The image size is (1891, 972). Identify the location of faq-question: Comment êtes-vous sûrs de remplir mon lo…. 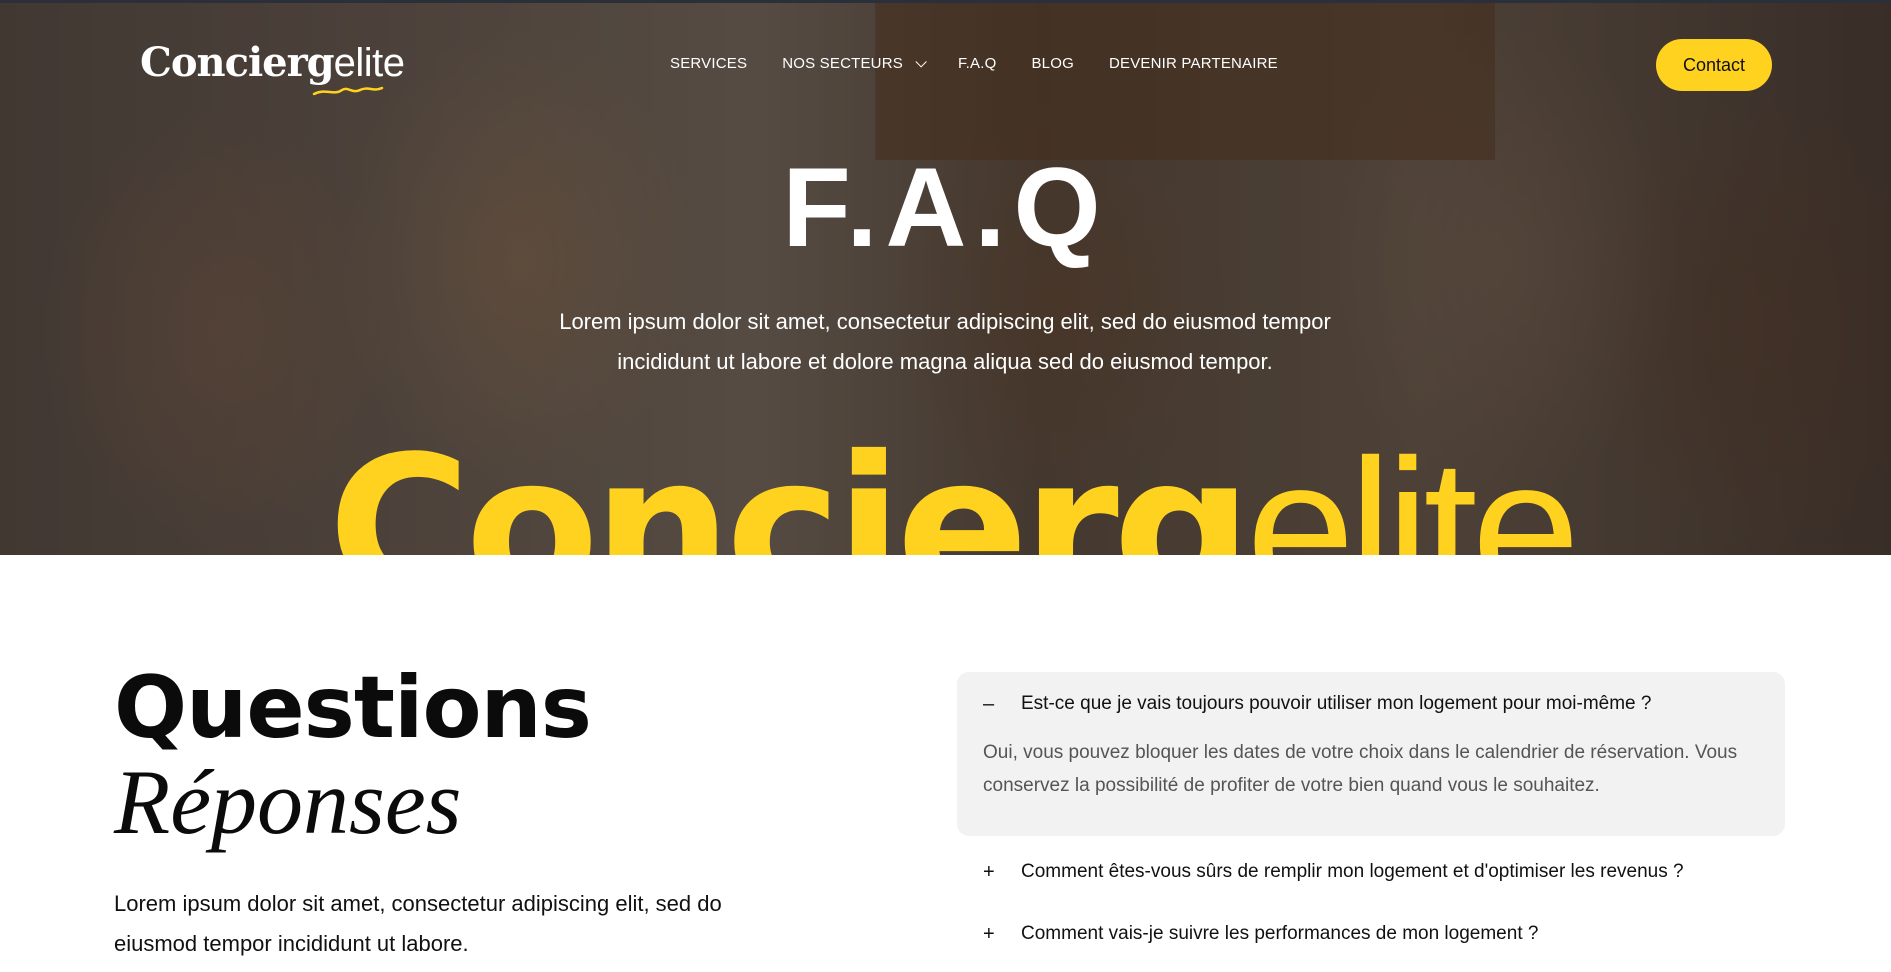
(1352, 871).